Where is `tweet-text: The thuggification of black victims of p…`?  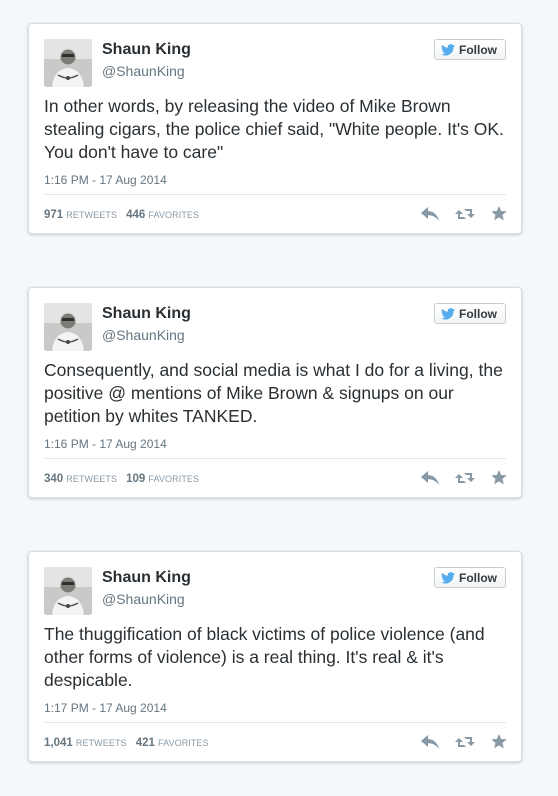
tweet-text: The thuggification of black victims of p… is located at coordinates (264, 657).